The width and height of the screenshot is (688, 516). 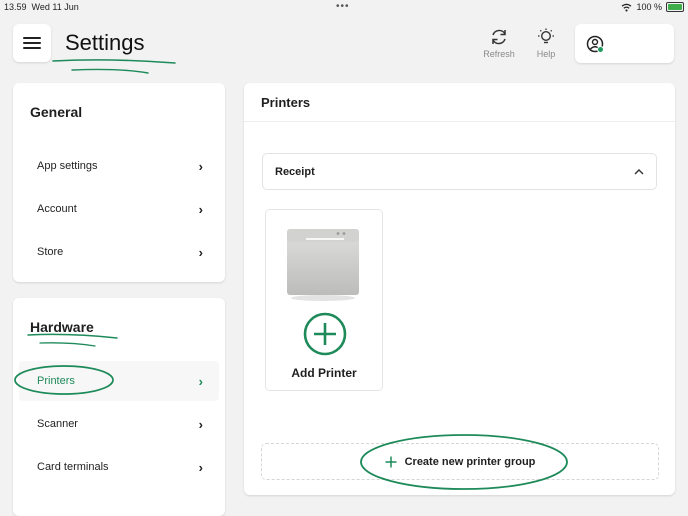 What do you see at coordinates (114, 66) in the screenshot?
I see `title-underline-annotation` at bounding box center [114, 66].